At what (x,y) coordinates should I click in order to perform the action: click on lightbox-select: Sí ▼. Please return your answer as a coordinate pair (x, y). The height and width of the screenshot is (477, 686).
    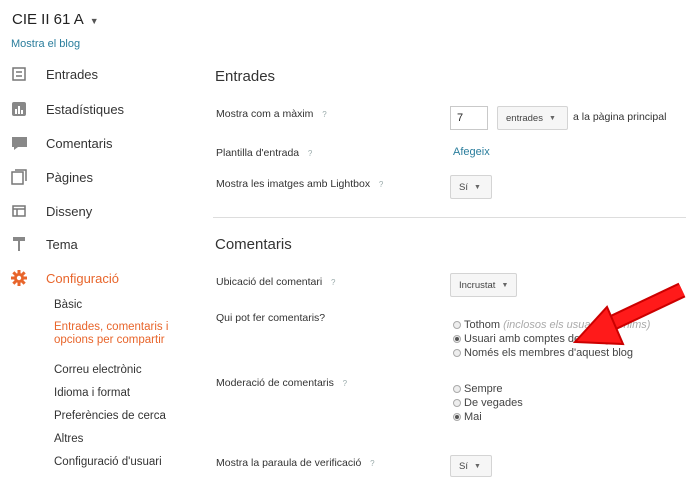
    Looking at the image, I should click on (471, 187).